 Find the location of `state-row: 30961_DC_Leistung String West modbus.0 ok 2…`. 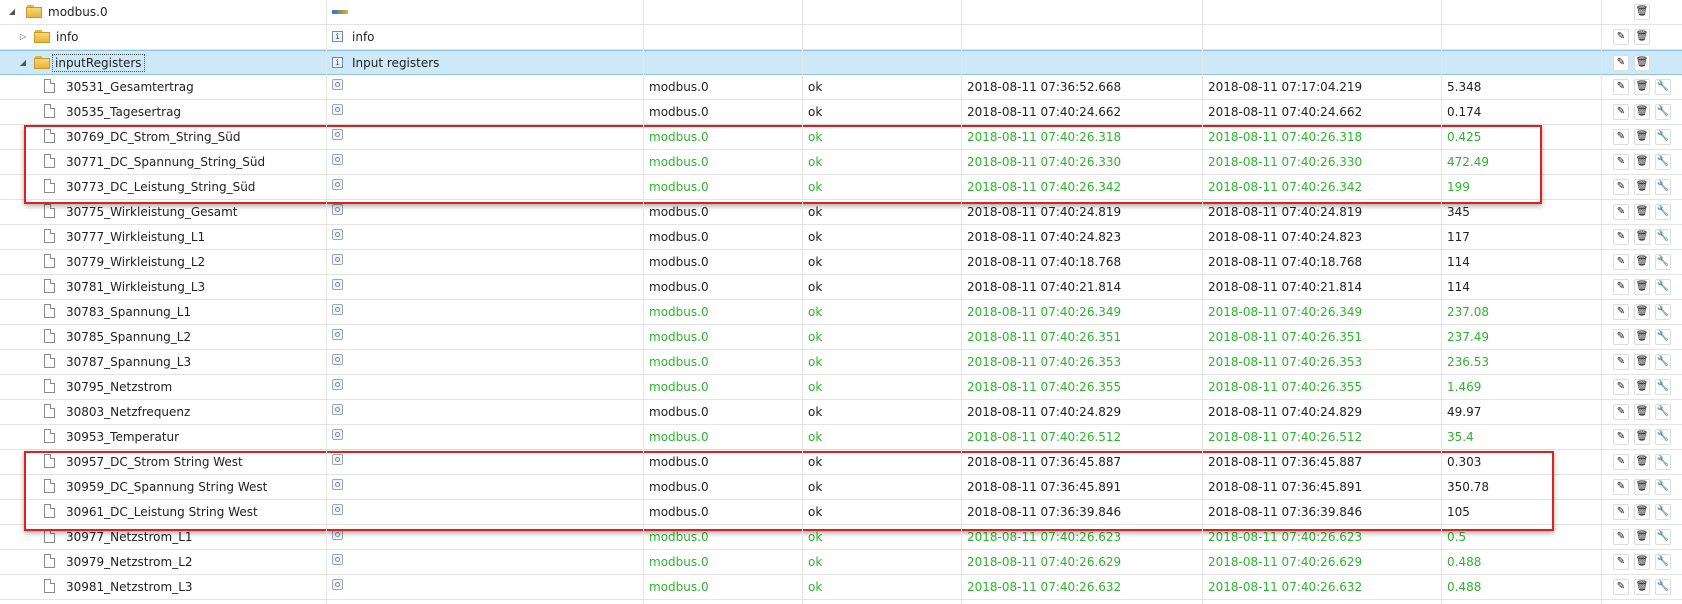

state-row: 30961_DC_Leistung String West modbus.0 ok 2… is located at coordinates (841, 512).